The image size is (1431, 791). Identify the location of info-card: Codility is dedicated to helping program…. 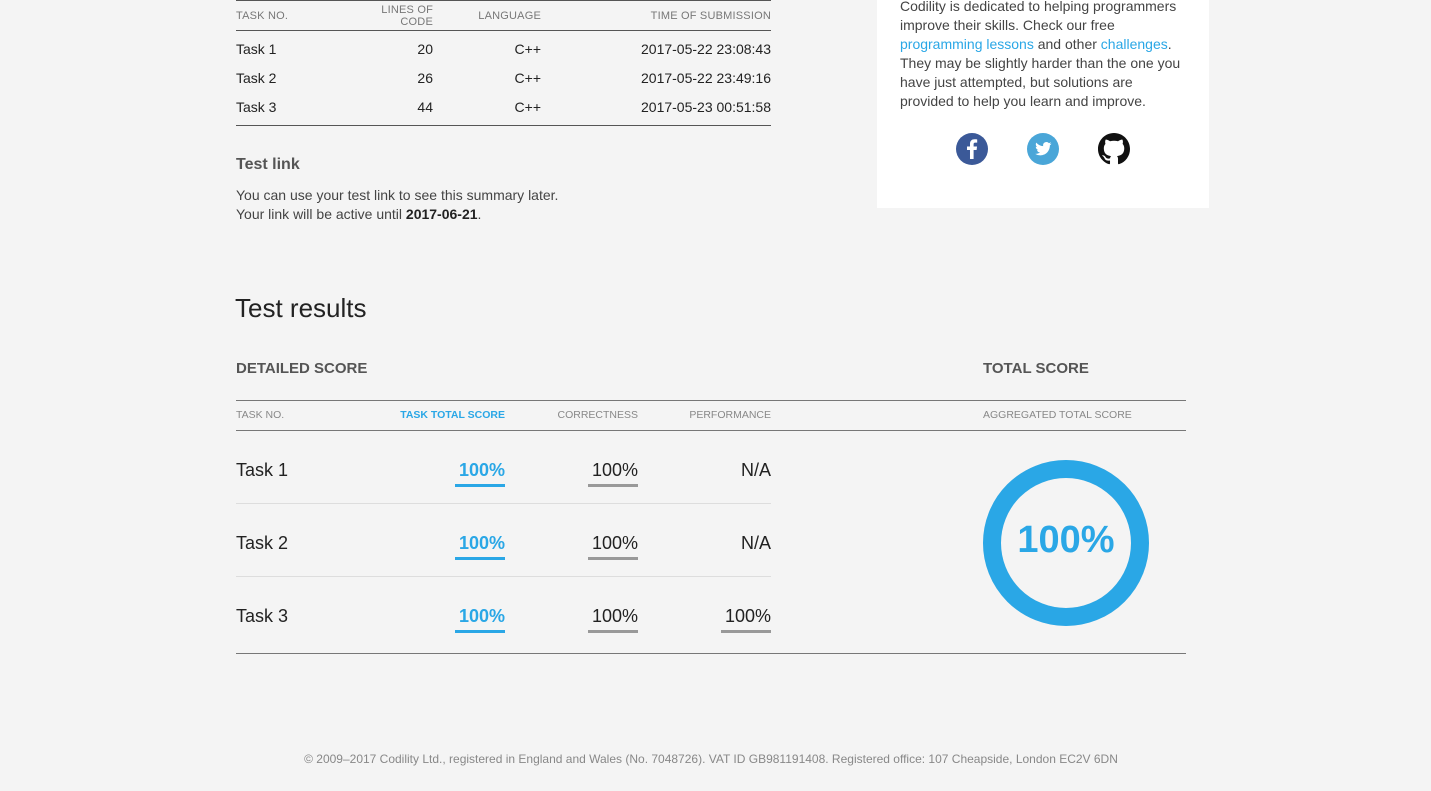
(1043, 104).